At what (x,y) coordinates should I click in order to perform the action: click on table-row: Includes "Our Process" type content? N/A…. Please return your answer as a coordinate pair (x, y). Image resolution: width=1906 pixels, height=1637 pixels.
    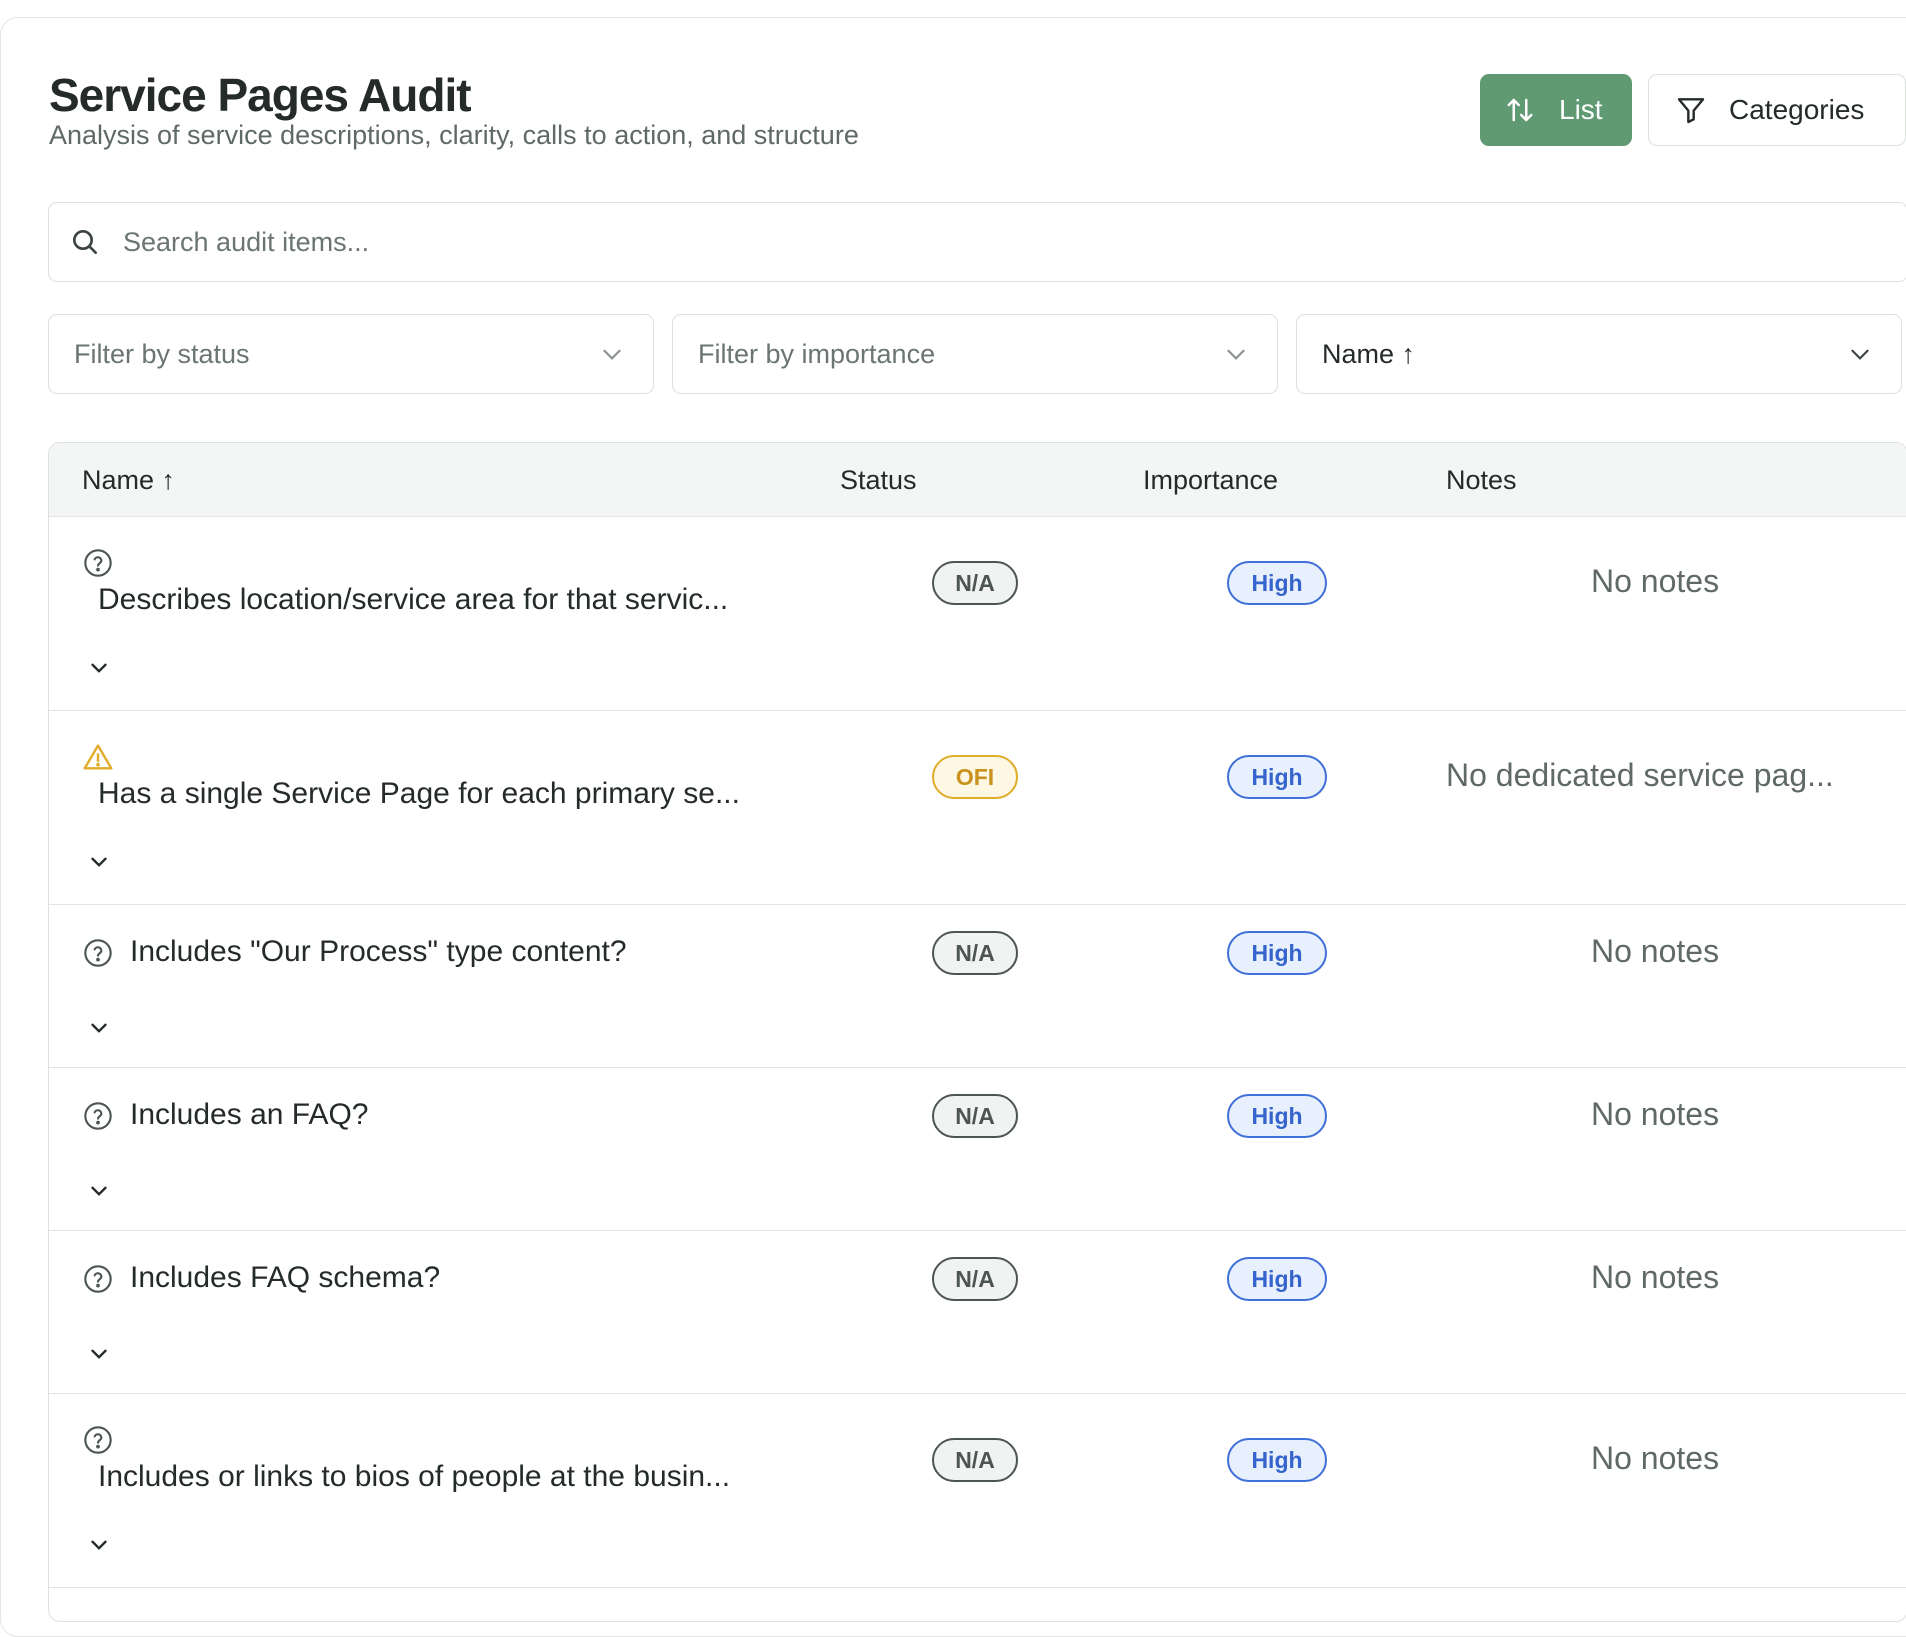
    Looking at the image, I should click on (977, 986).